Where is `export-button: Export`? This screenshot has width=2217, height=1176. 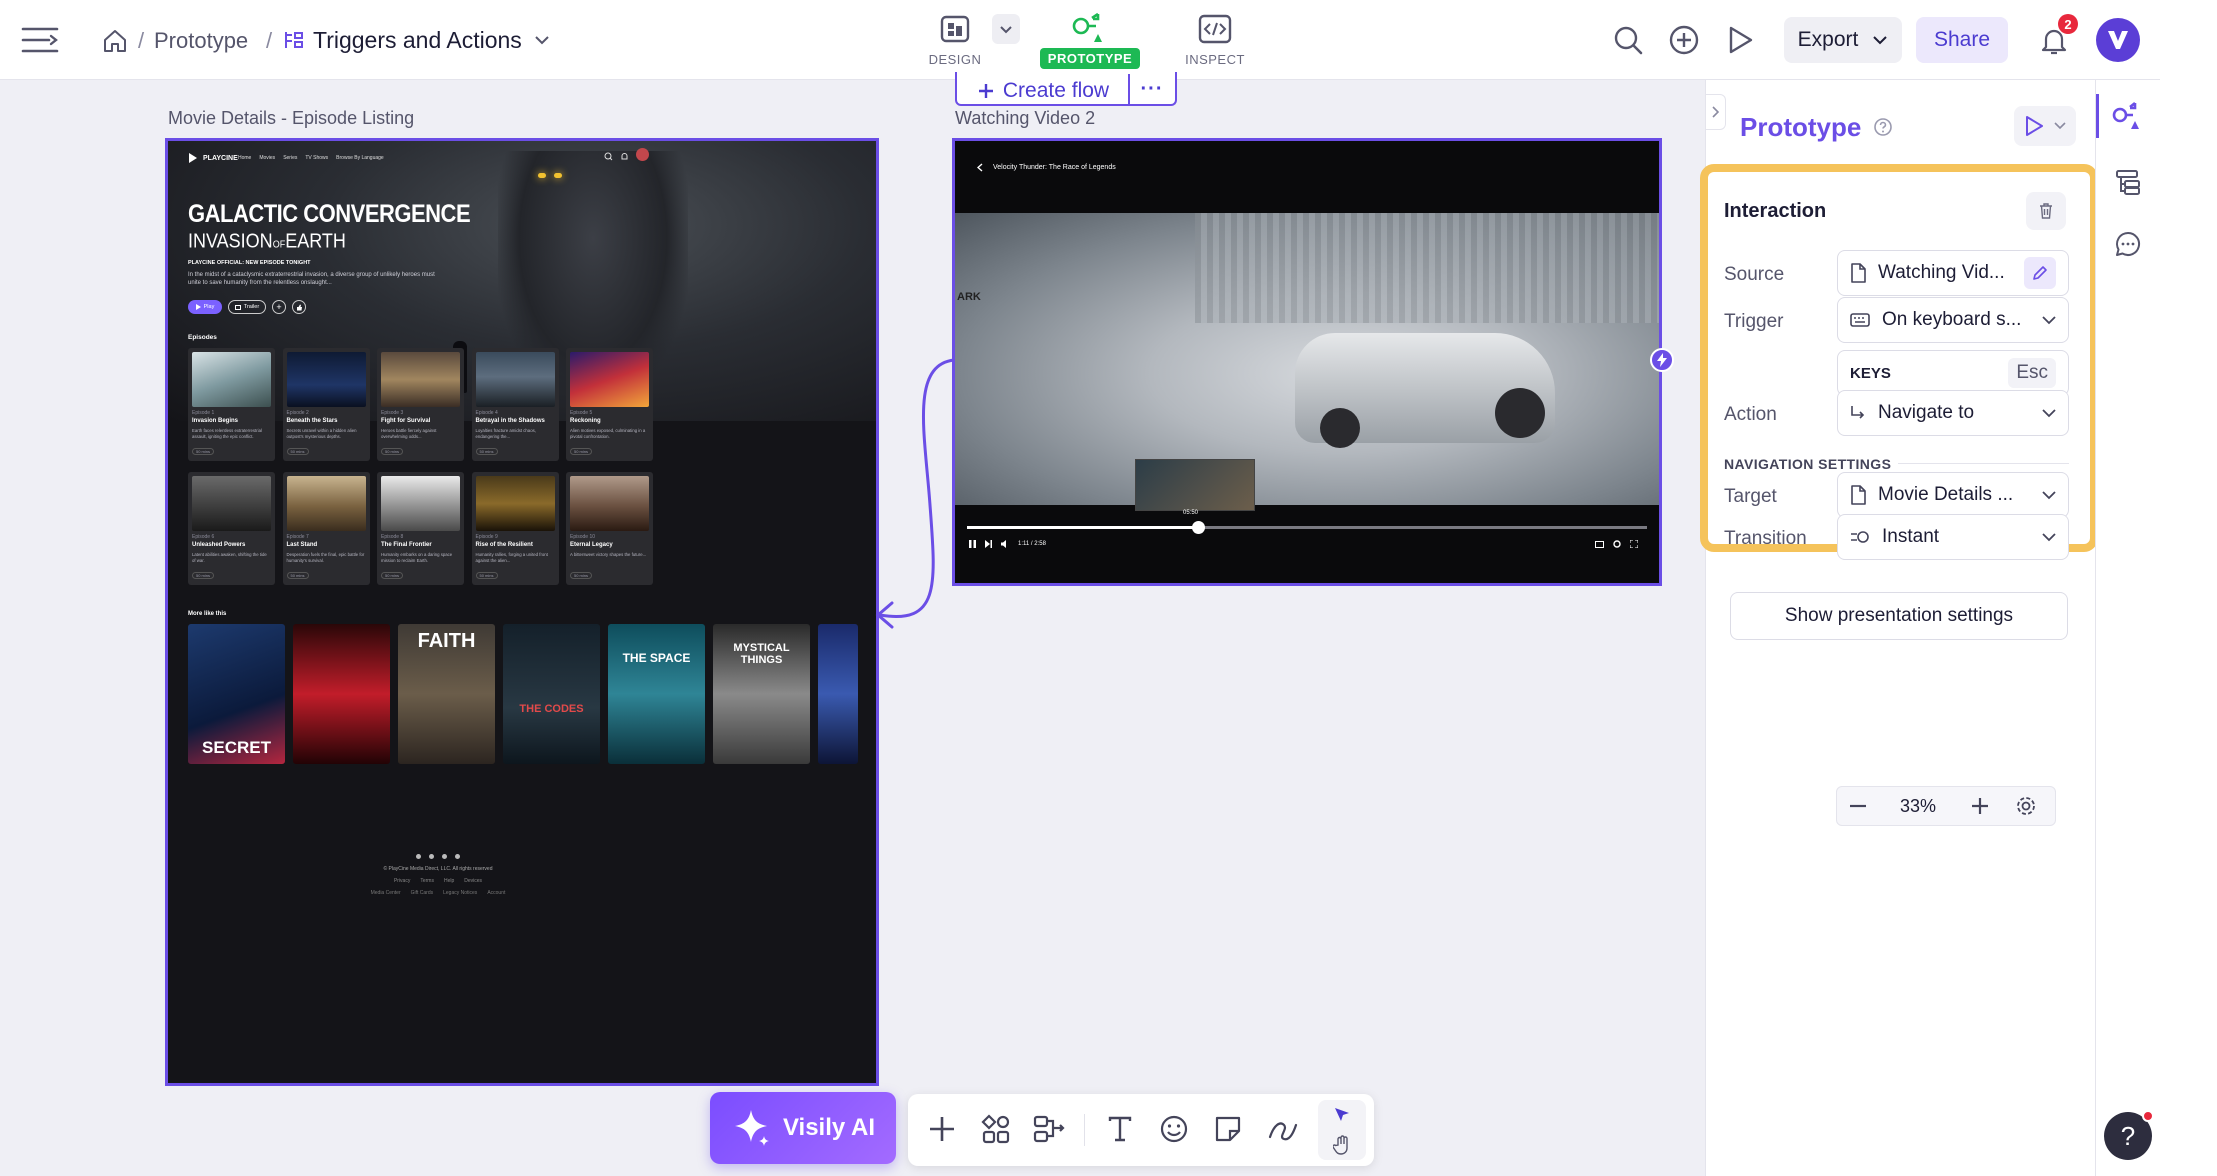 export-button: Export is located at coordinates (1843, 40).